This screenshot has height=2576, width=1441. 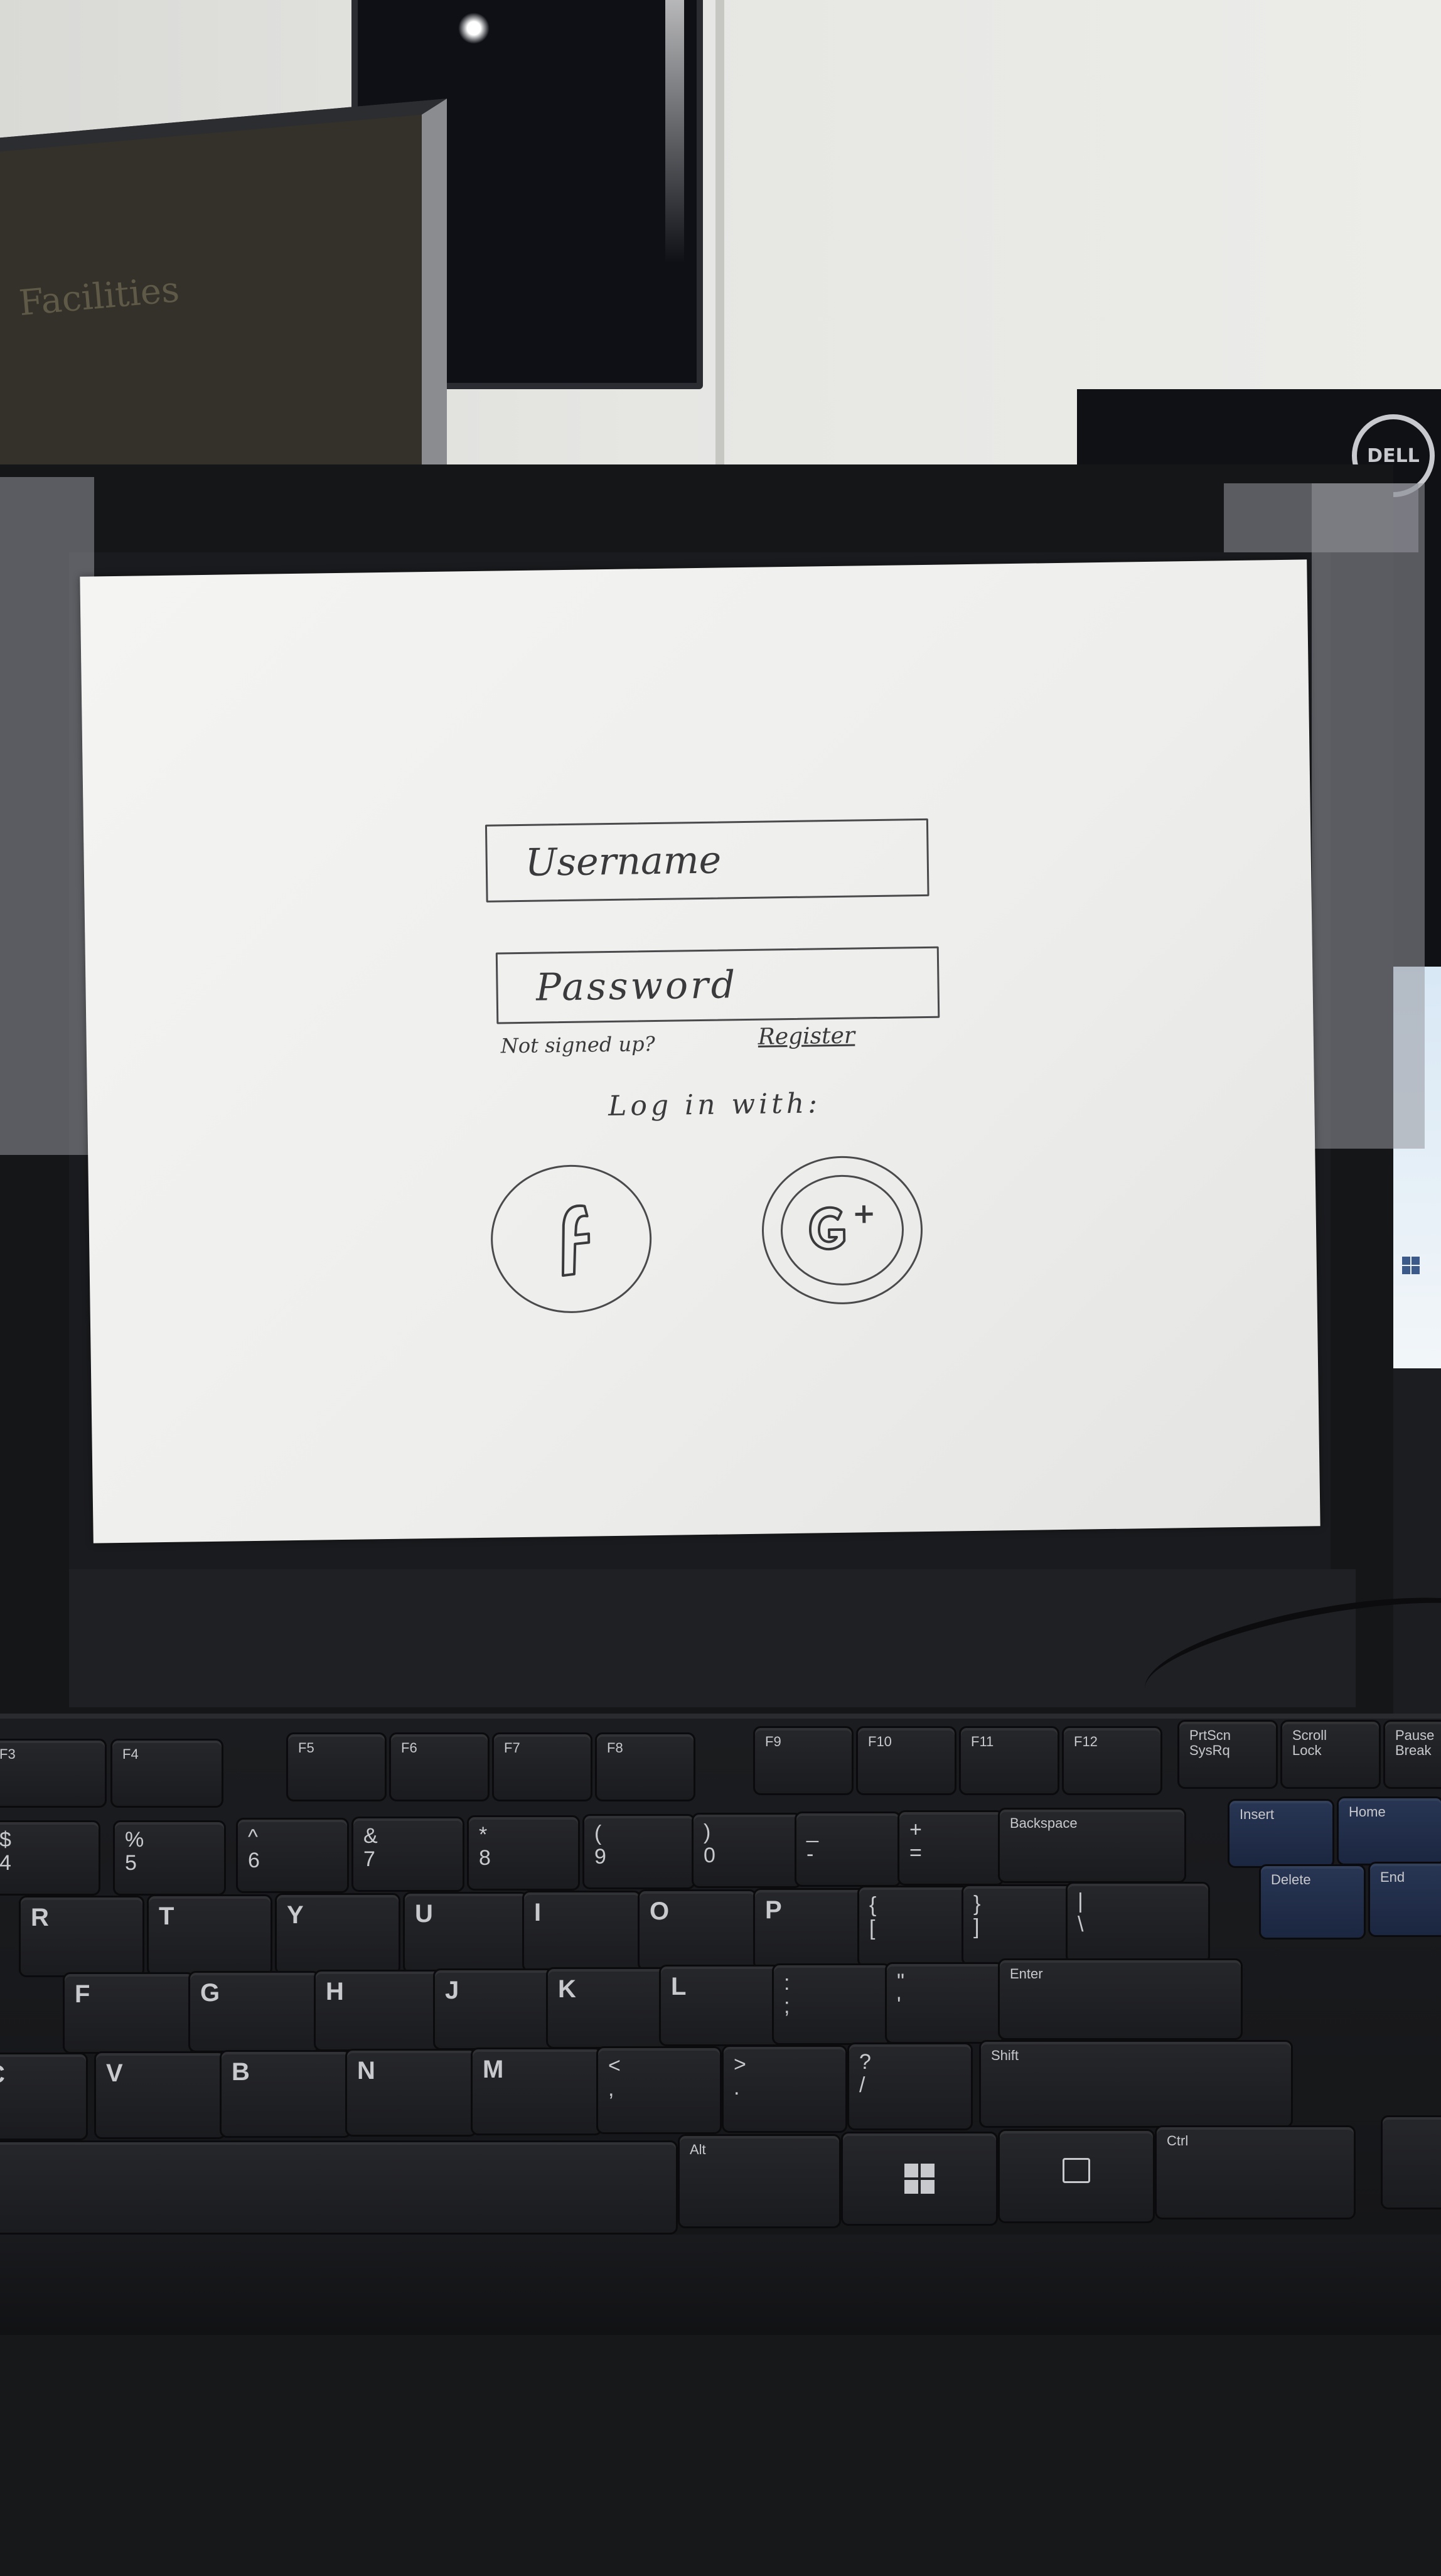 I want to click on password-field, so click(x=718, y=985).